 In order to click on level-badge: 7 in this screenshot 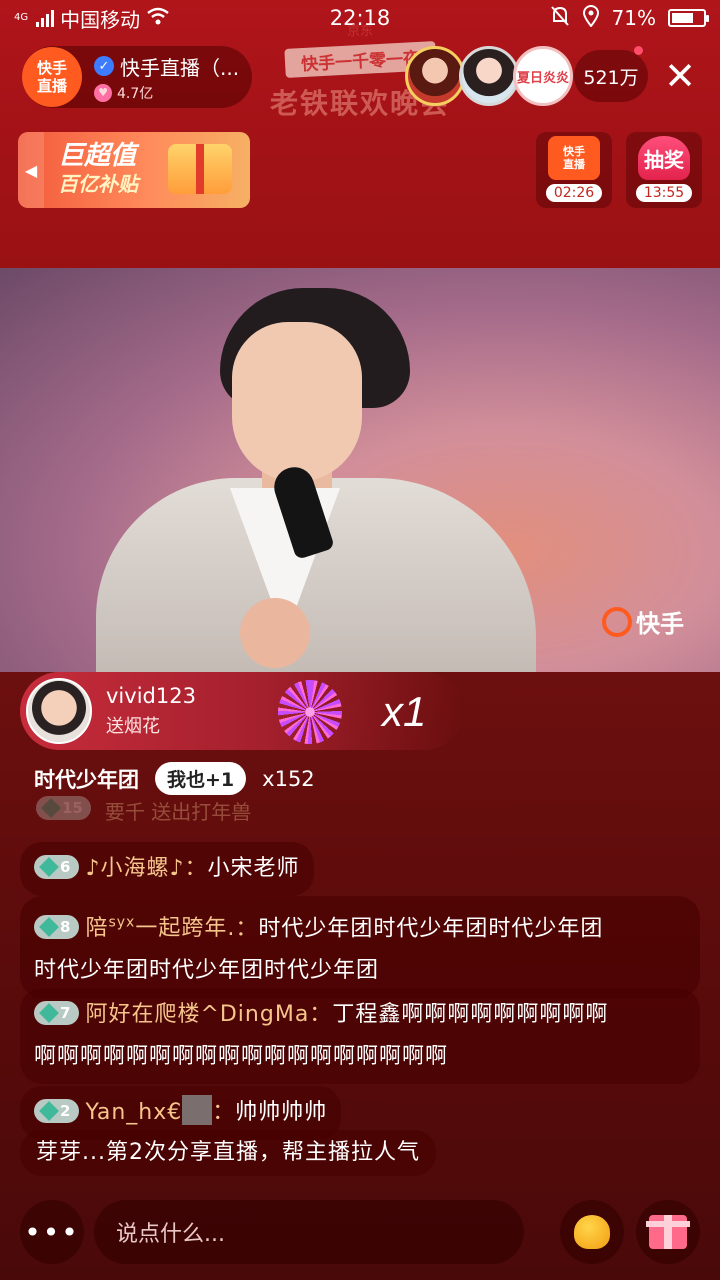, I will do `click(57, 1013)`.